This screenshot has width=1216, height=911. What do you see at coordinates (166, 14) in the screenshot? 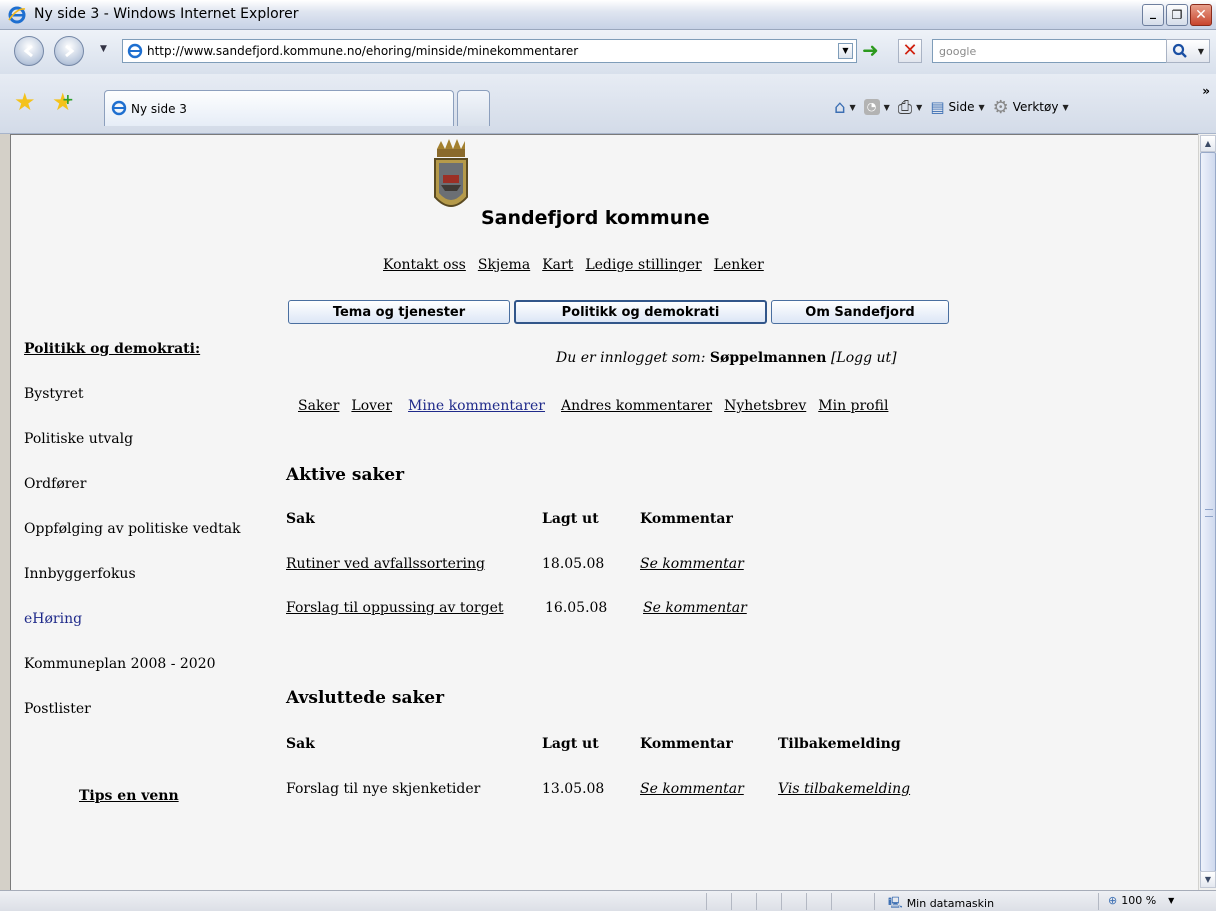
I see `window-title: Ny side 3 - Windows Internet Explorer` at bounding box center [166, 14].